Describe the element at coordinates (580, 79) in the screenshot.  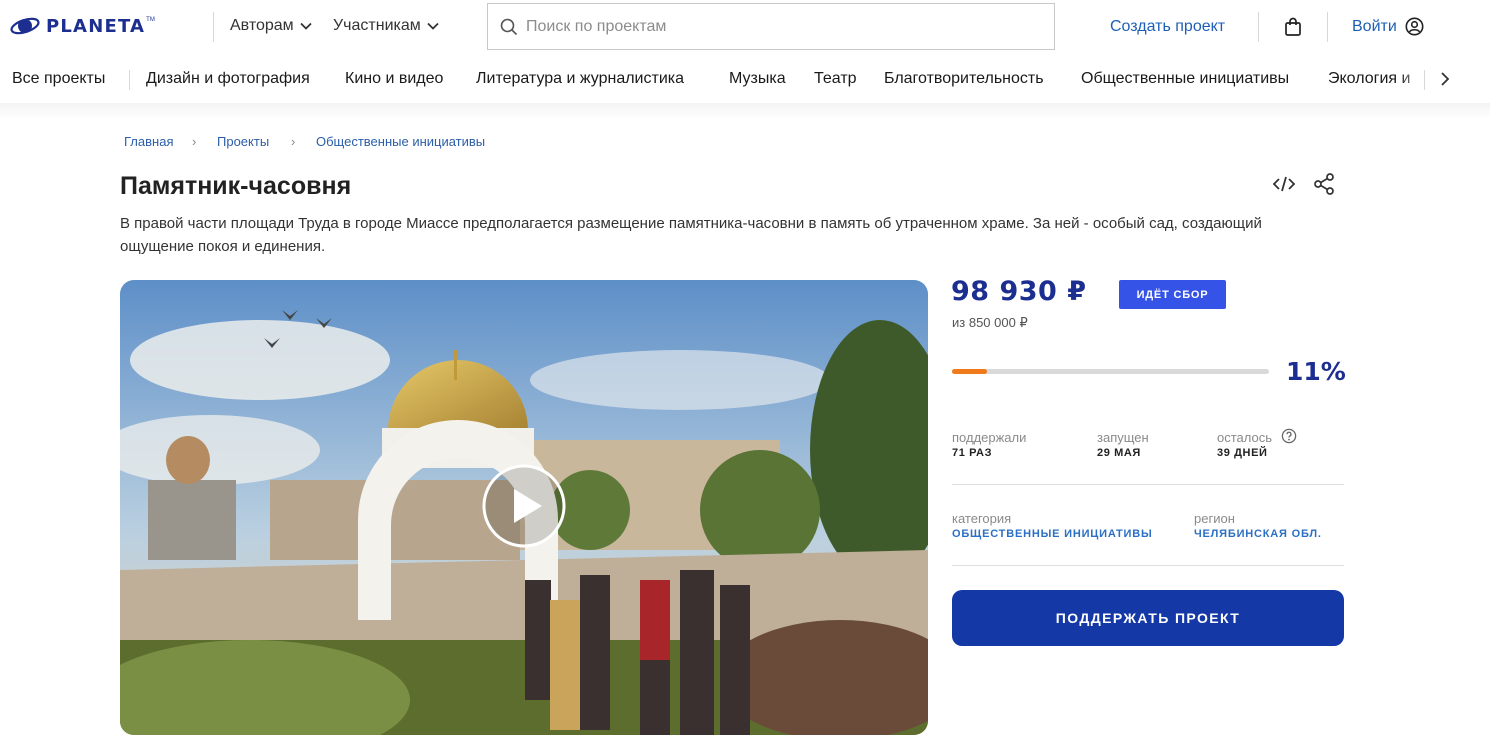
I see `category-literature: Литература и журналистика` at that location.